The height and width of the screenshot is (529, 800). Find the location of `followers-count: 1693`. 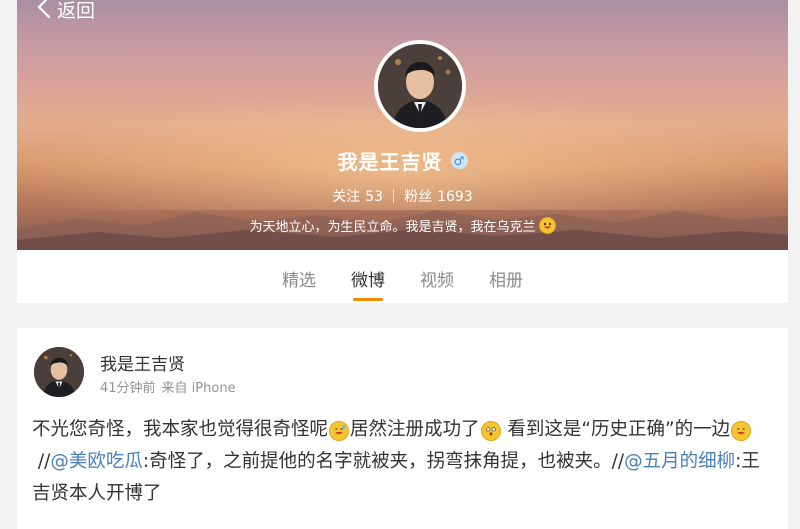

followers-count: 1693 is located at coordinates (455, 197).